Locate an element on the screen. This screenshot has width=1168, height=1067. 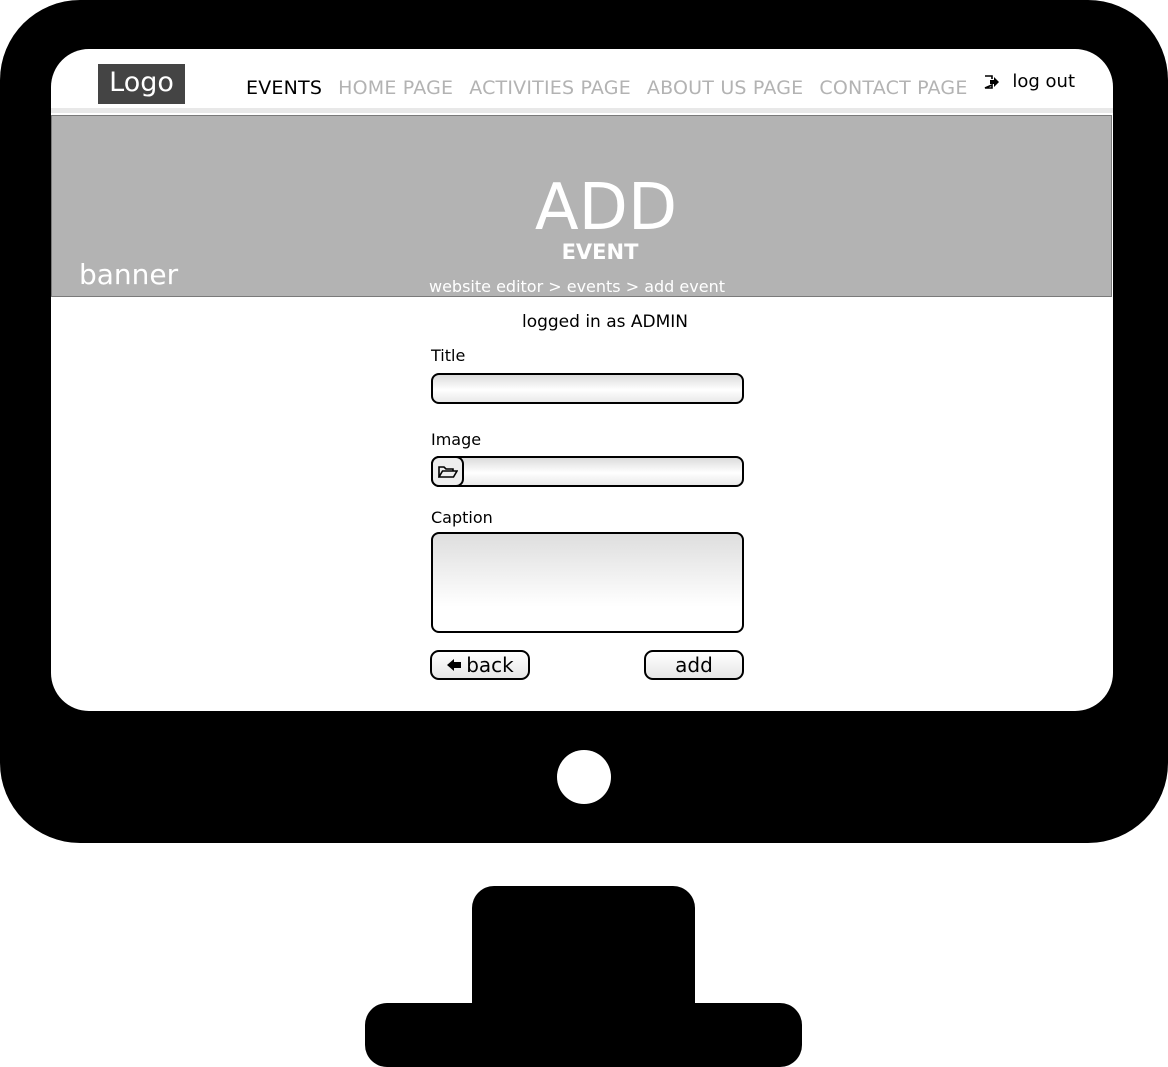
add-button-label: add is located at coordinates (694, 665).